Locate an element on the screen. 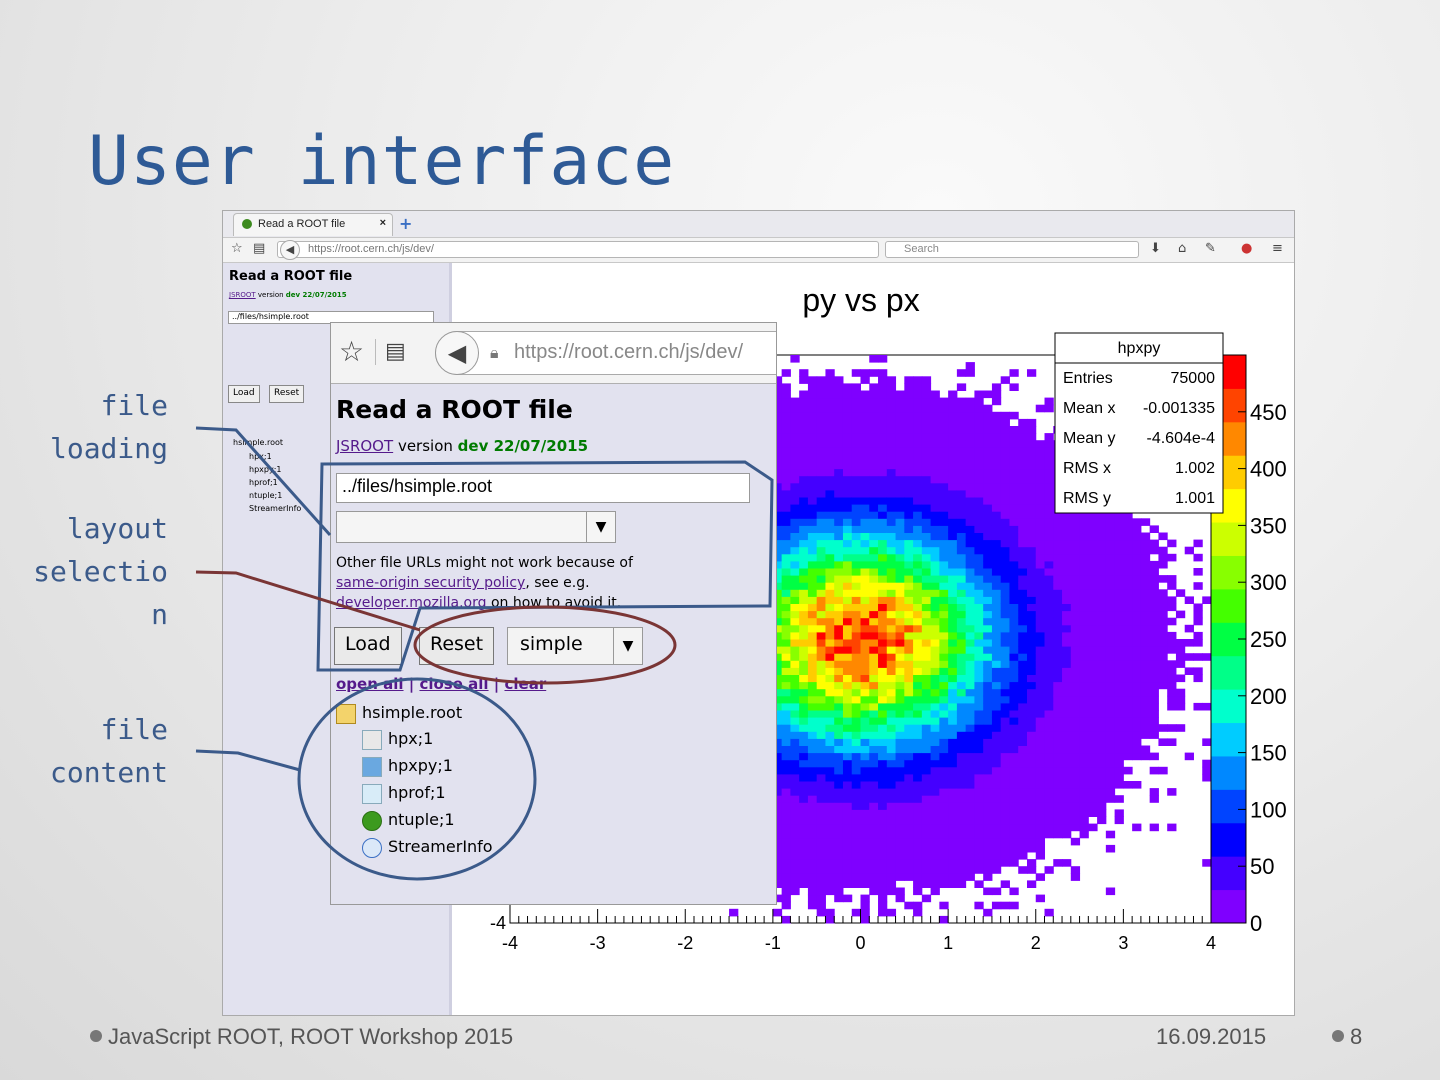 Image resolution: width=1440 pixels, height=1080 pixels. menu-icon: ≡ is located at coordinates (1277, 248).